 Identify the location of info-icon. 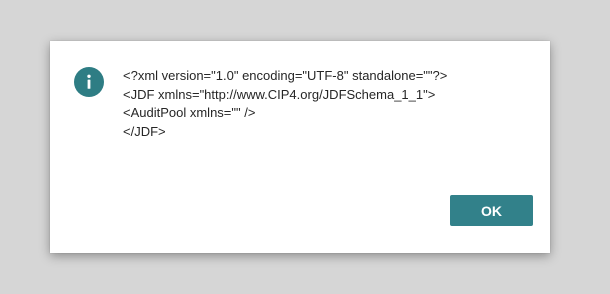
(89, 82).